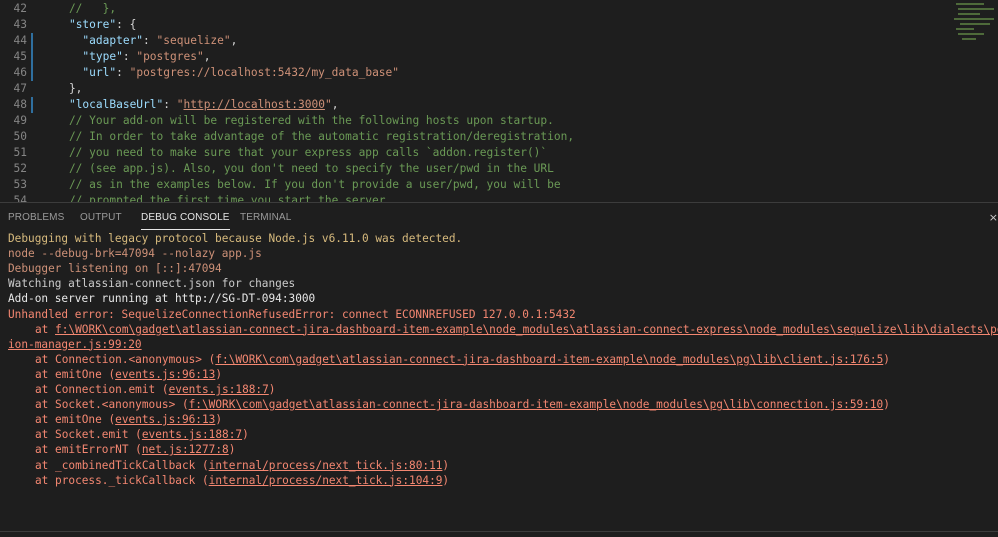 This screenshot has width=998, height=537. I want to click on line-number: 53, so click(20, 184).